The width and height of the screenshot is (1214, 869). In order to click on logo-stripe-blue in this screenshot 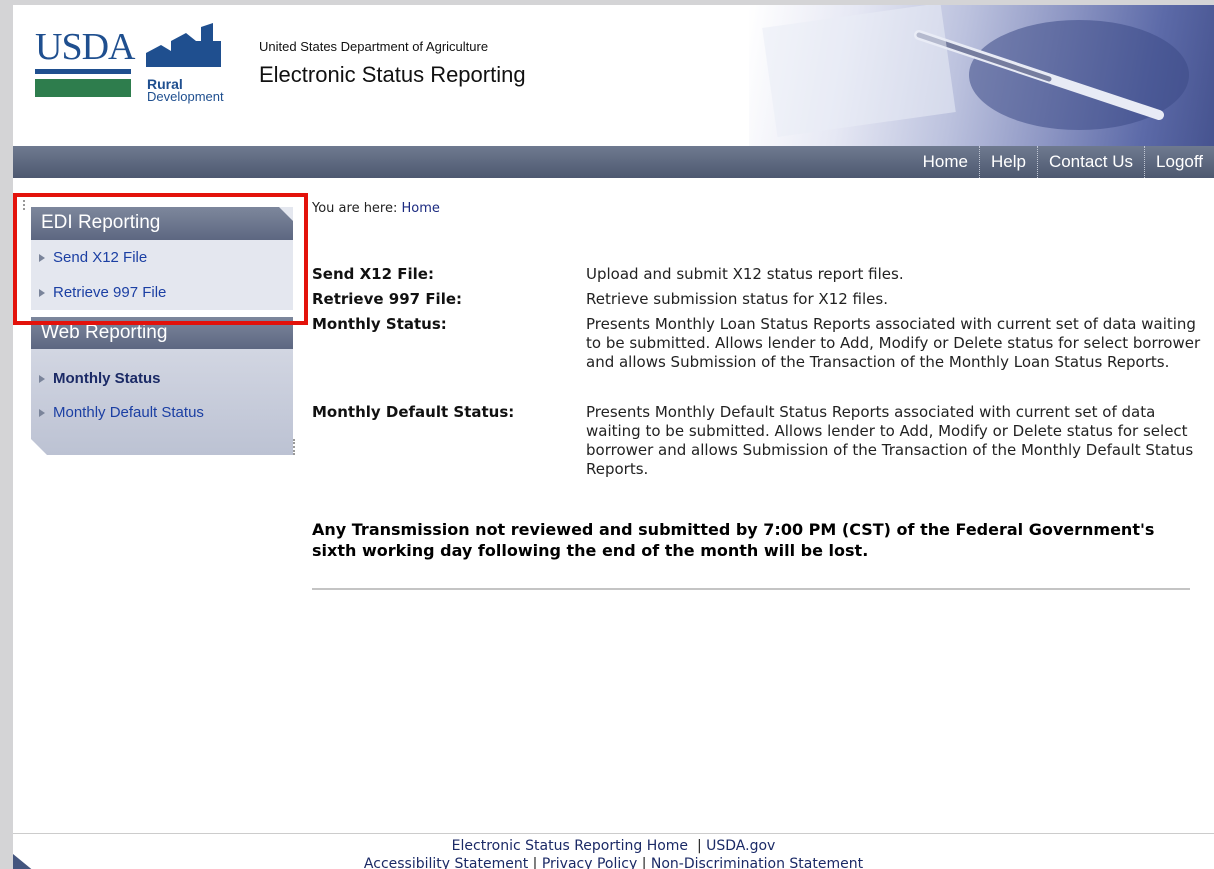, I will do `click(83, 71)`.